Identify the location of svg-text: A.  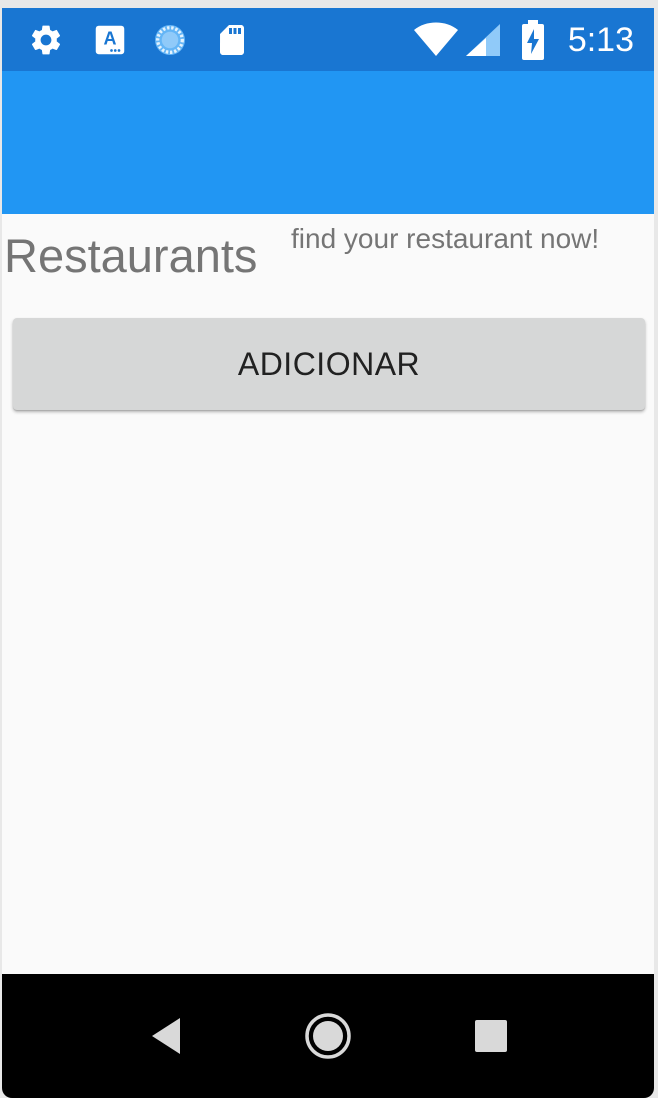
(110, 39).